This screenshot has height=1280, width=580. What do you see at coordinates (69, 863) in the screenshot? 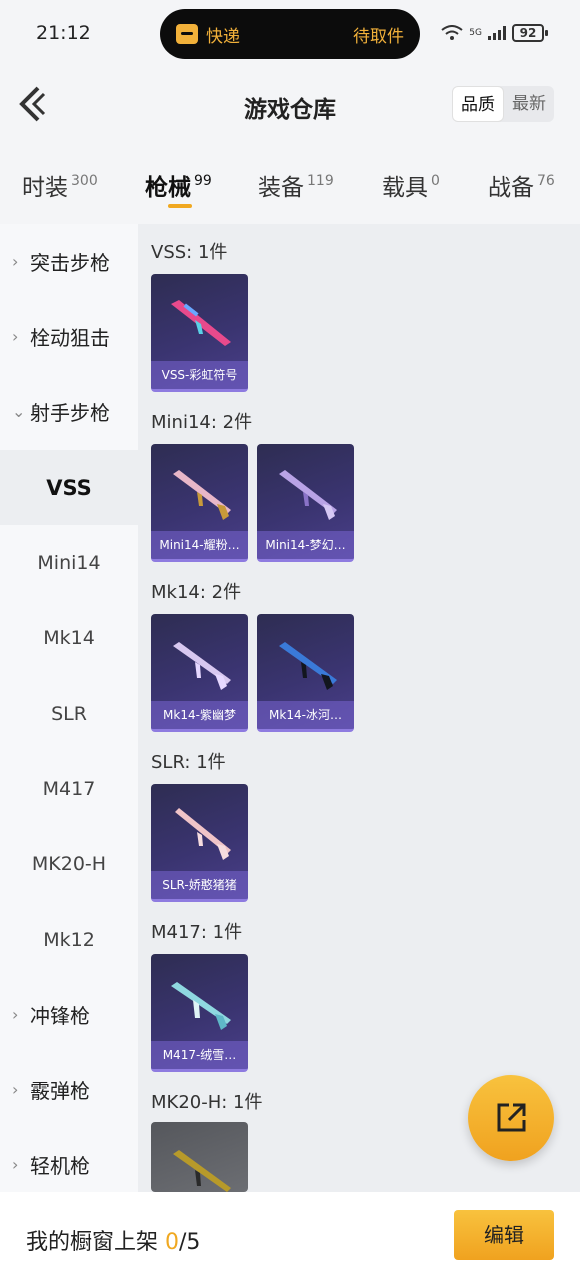
I see `sidebar-sub-mk20h: MK20-H` at bounding box center [69, 863].